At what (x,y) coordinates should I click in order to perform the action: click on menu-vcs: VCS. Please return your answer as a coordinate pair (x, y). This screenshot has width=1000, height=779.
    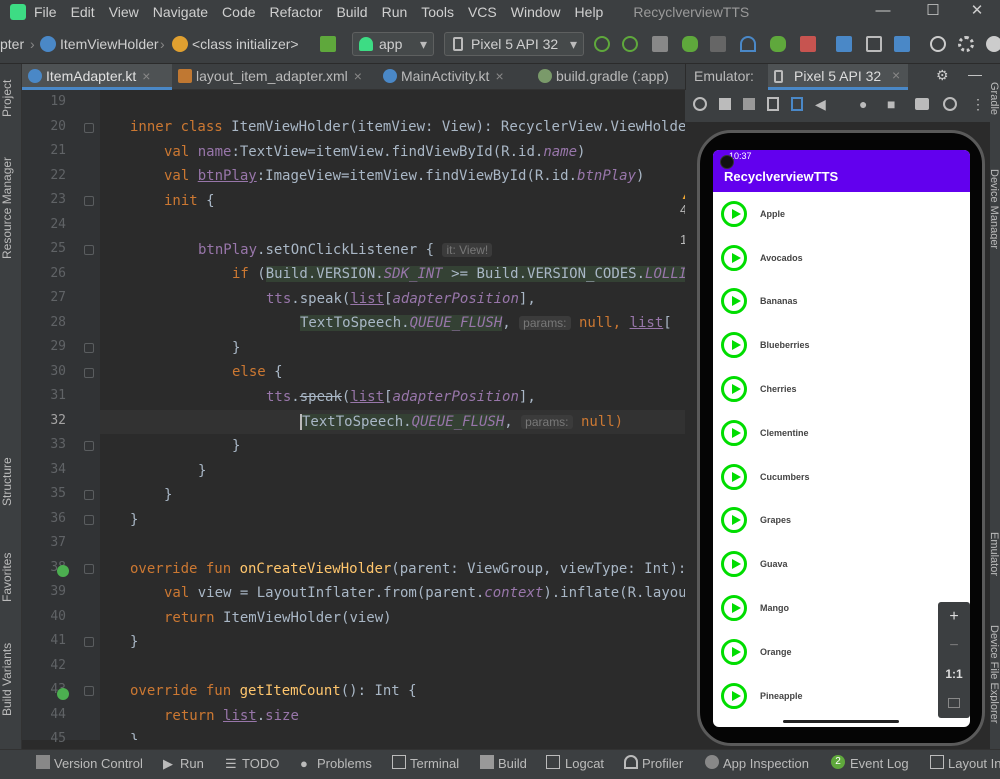
    Looking at the image, I should click on (482, 12).